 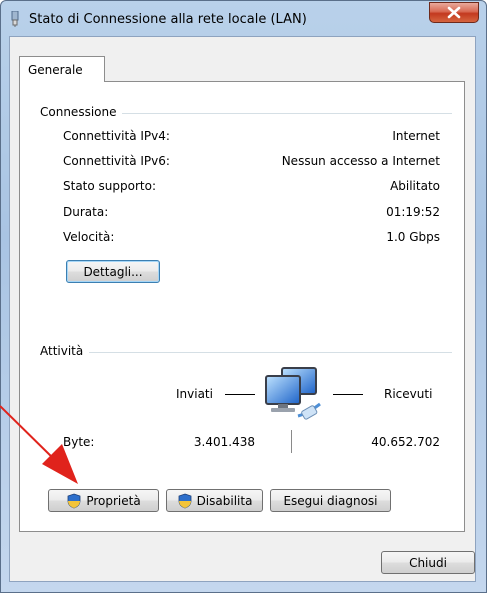 What do you see at coordinates (81, 112) in the screenshot?
I see `connection-group-heading: Connessione` at bounding box center [81, 112].